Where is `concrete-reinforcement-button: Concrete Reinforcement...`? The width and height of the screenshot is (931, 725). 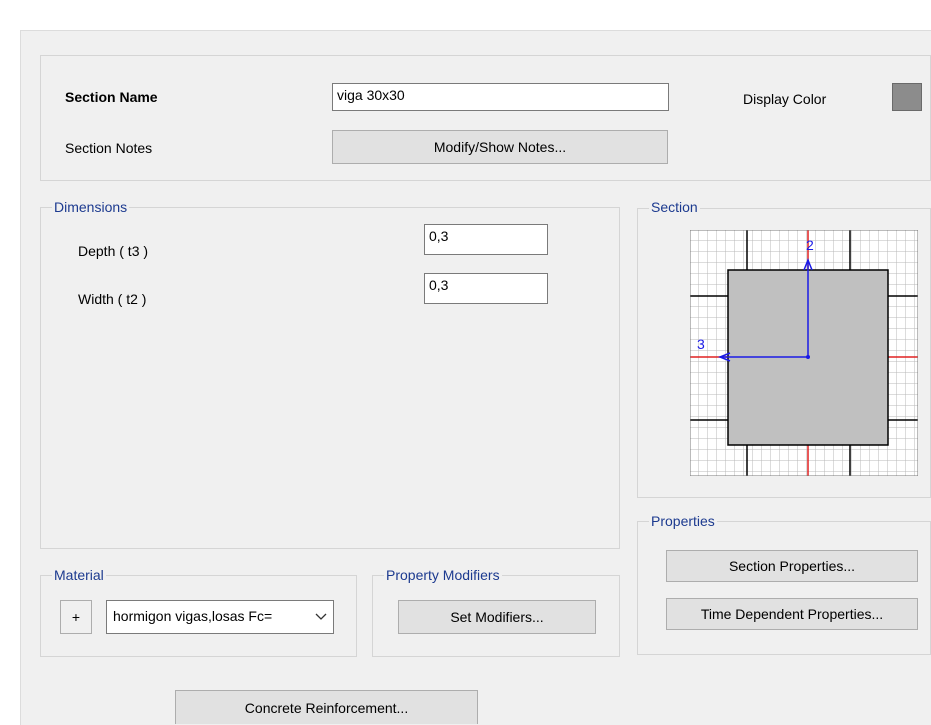 concrete-reinforcement-button: Concrete Reinforcement... is located at coordinates (326, 707).